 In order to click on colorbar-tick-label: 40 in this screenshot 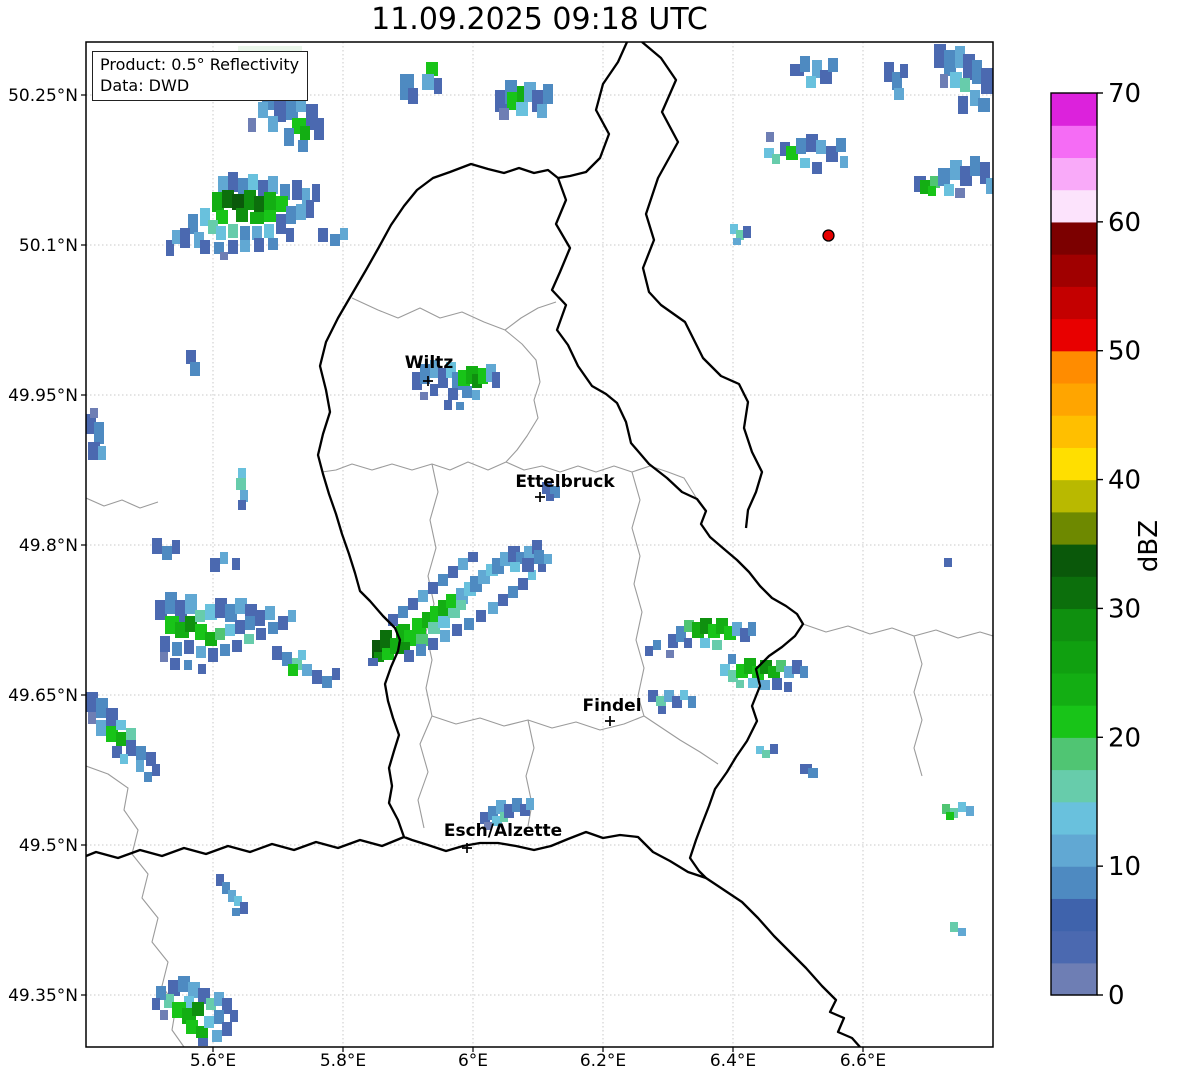, I will do `click(1124, 481)`.